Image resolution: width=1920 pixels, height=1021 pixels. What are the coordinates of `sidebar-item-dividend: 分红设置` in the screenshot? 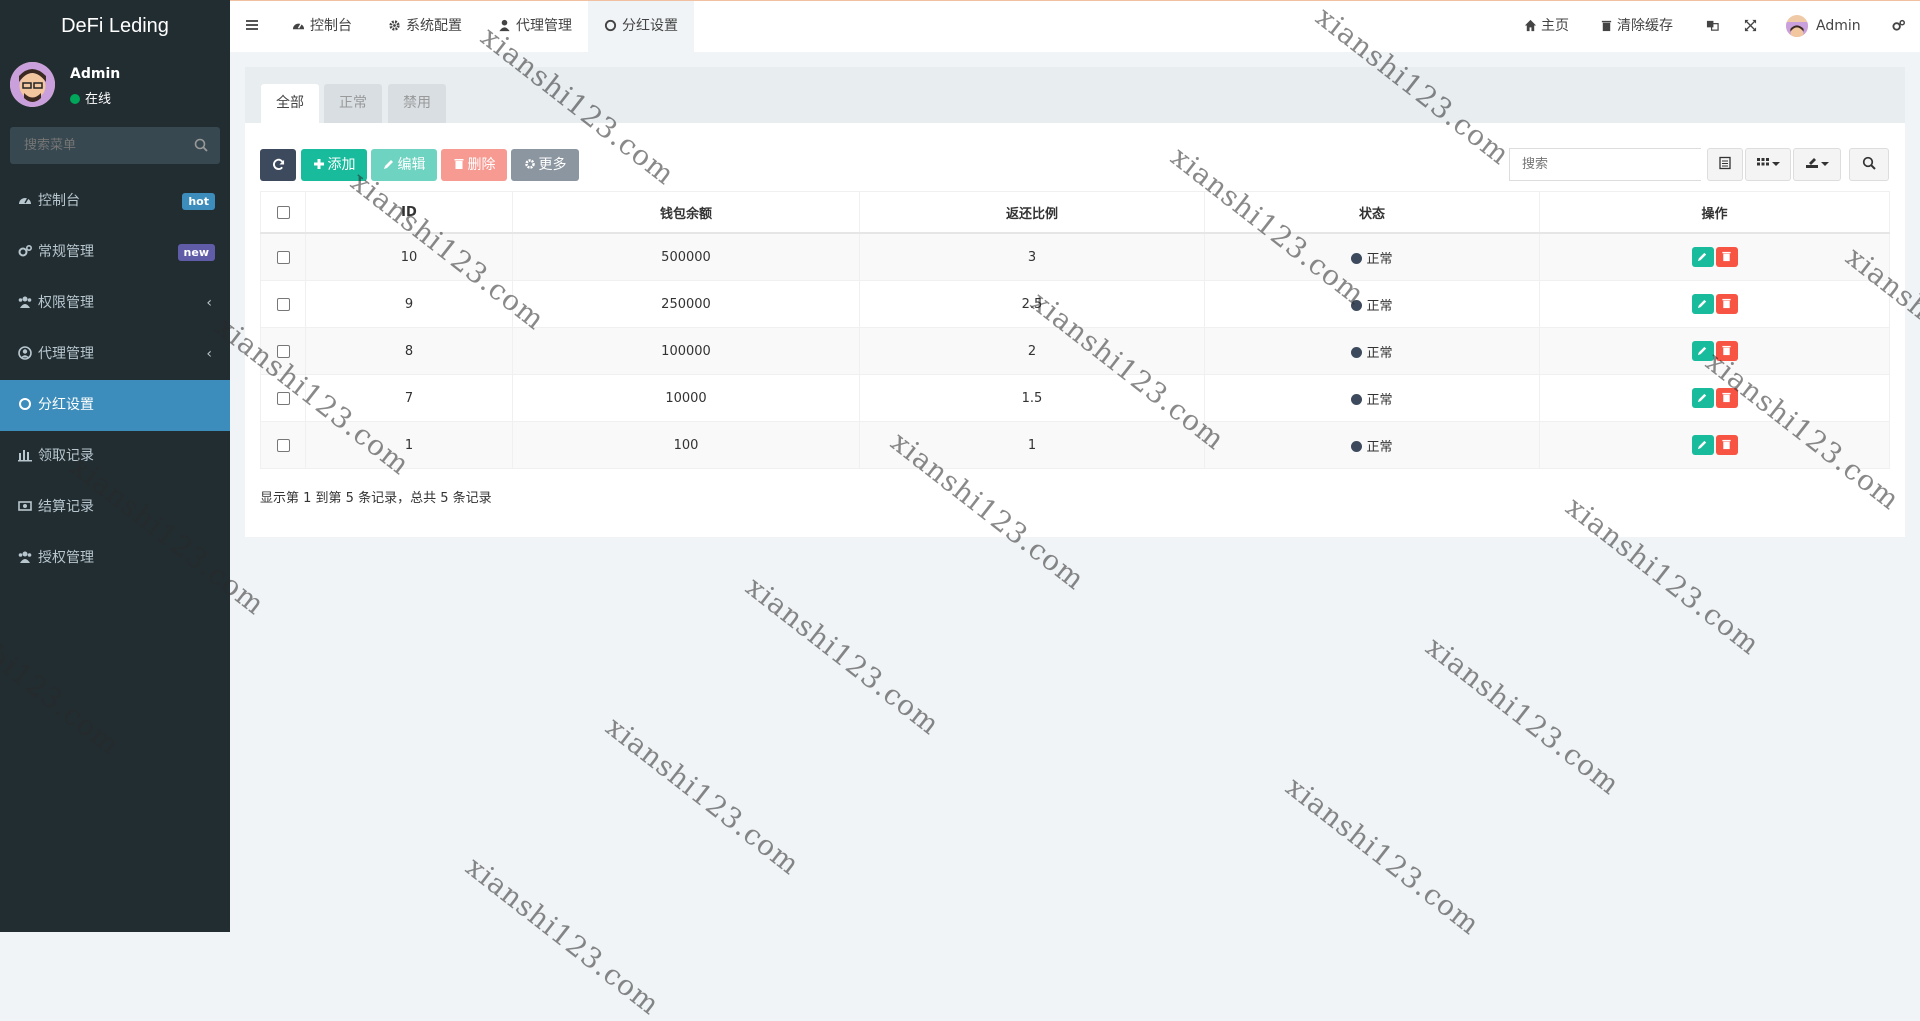 It's located at (115, 405).